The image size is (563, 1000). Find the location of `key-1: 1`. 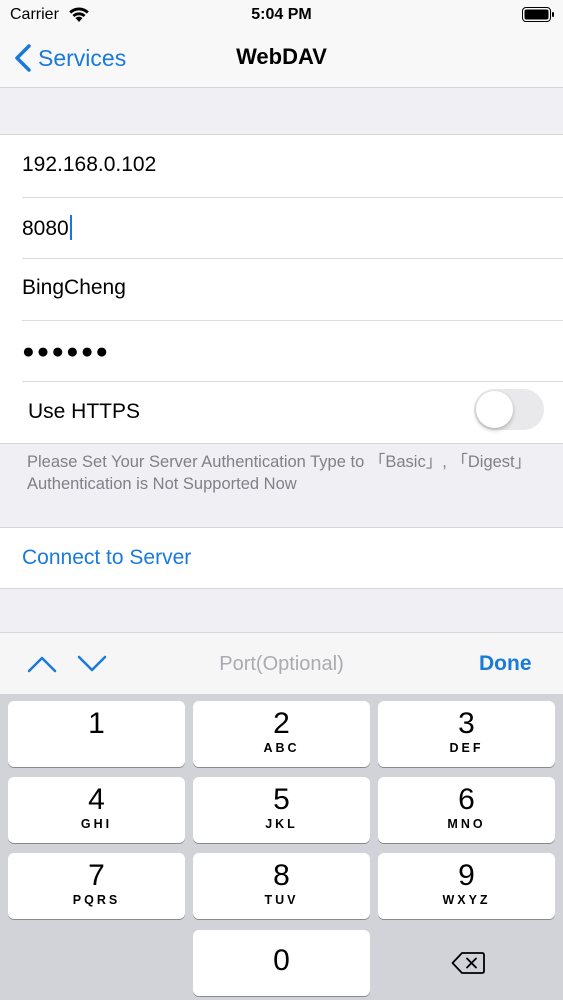

key-1: 1 is located at coordinates (96, 734).